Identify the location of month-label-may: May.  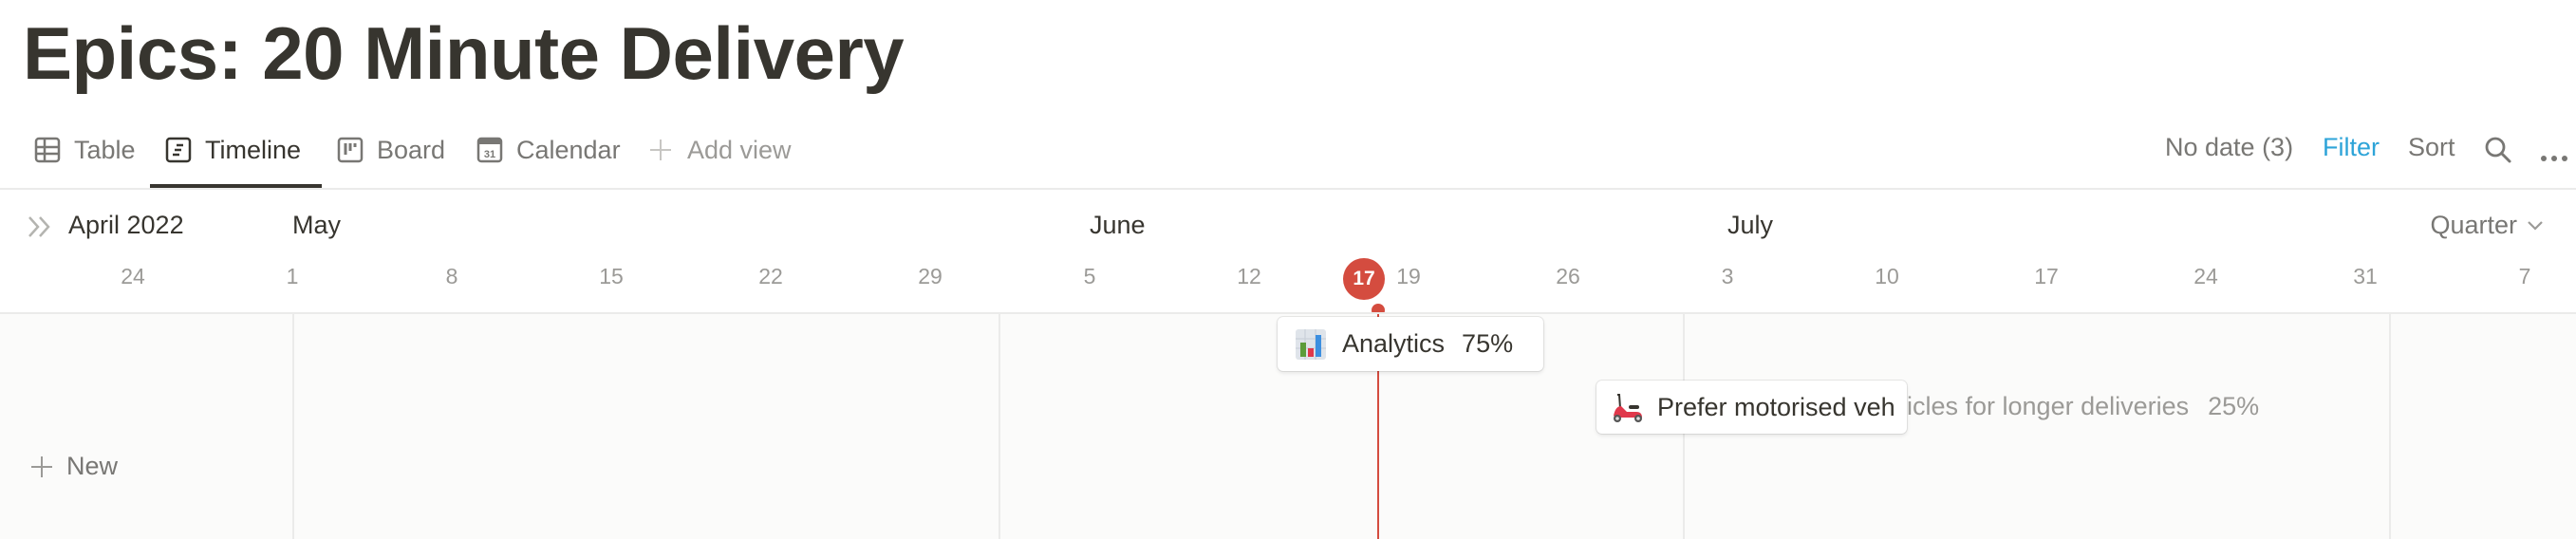
(317, 225).